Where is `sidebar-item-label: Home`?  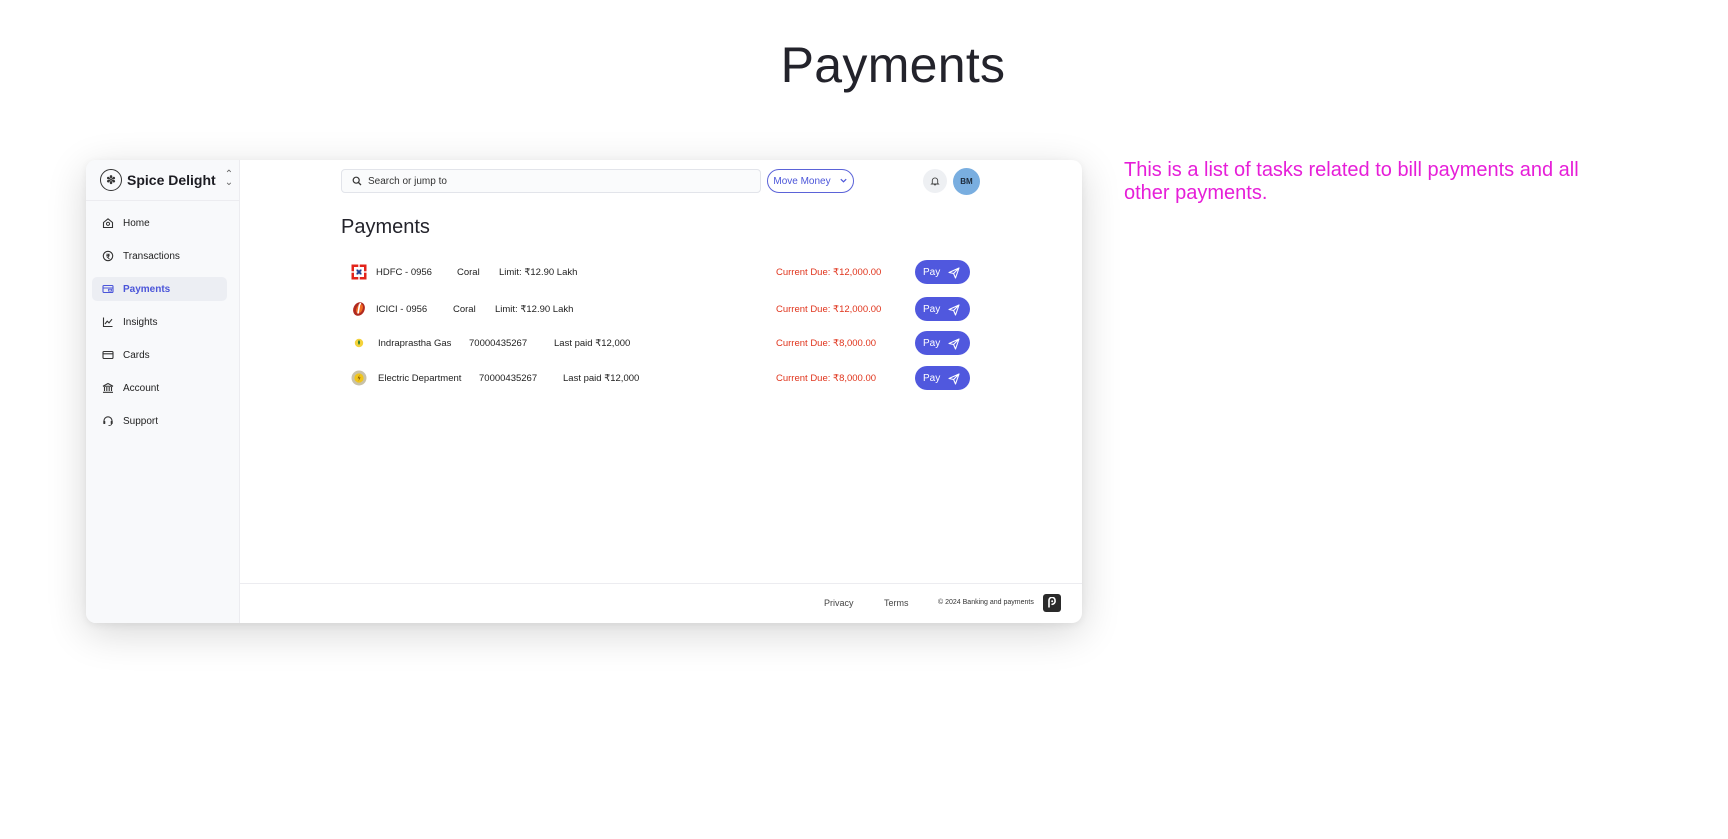 sidebar-item-label: Home is located at coordinates (136, 223).